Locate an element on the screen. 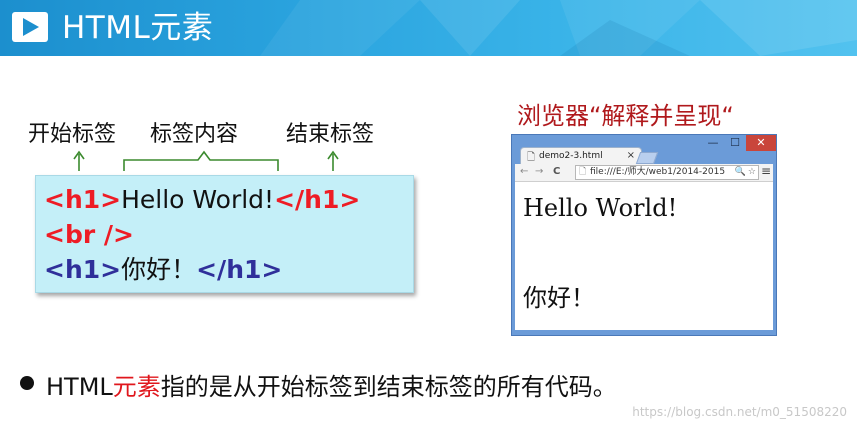 The image size is (857, 433). address-bar: 🗋 file:///E:/师大/web1/2014-2015 🔍 ☆ is located at coordinates (667, 172).